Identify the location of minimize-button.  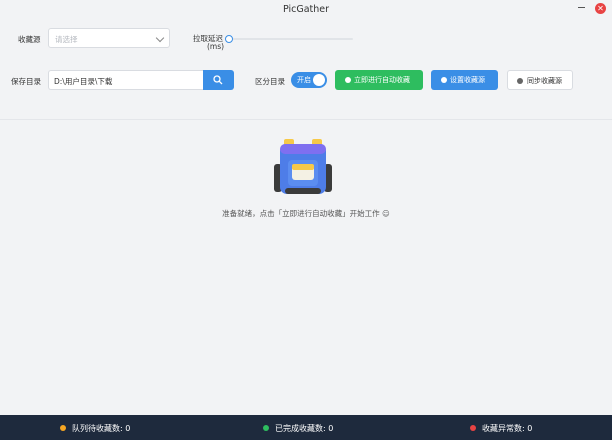
(582, 8).